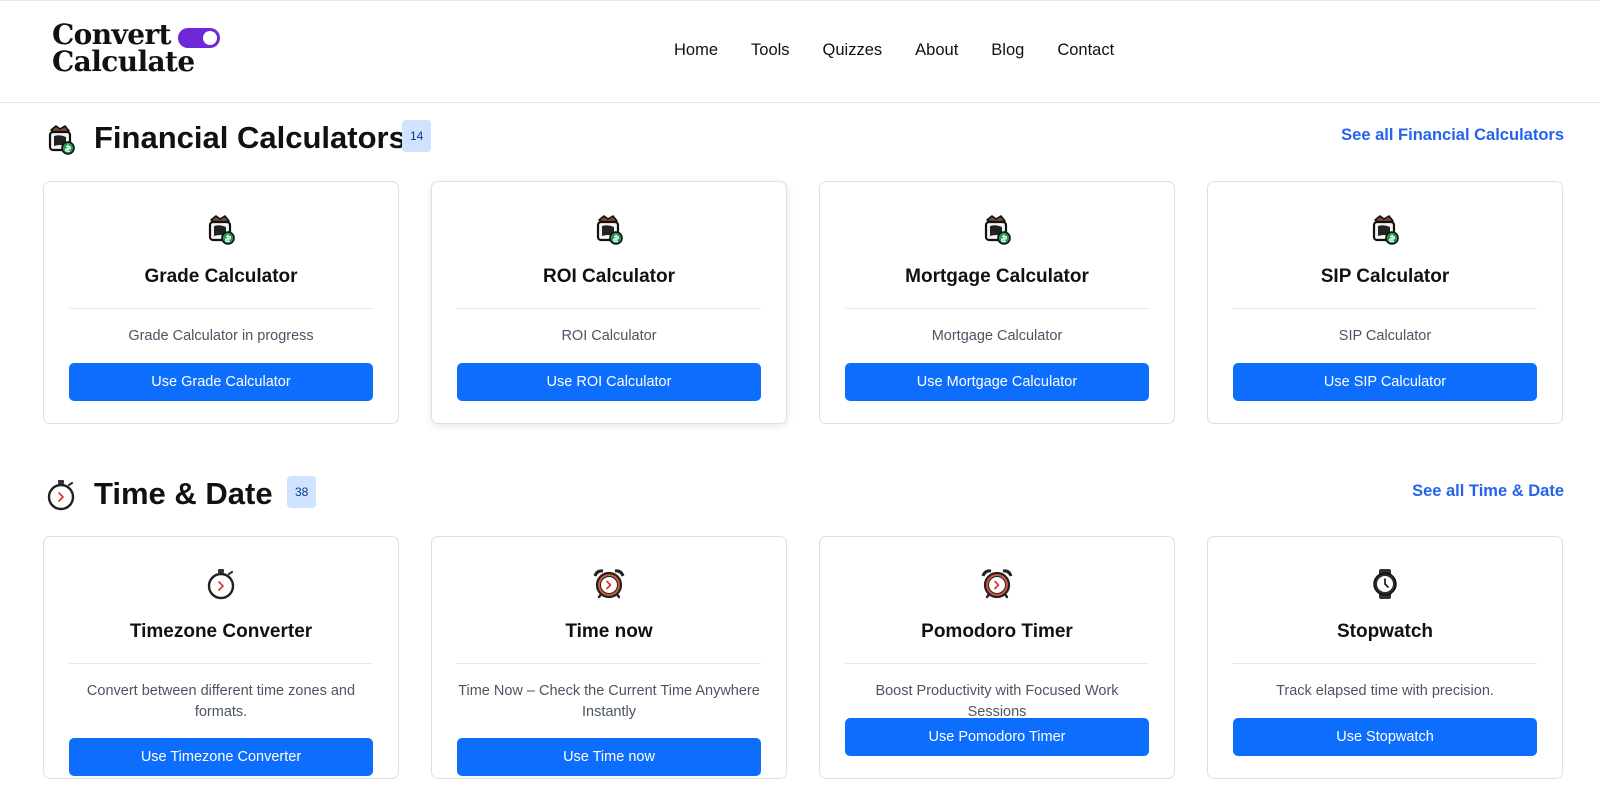 The image size is (1600, 792). Describe the element at coordinates (853, 50) in the screenshot. I see `nav-quizzes: Quizzes` at that location.